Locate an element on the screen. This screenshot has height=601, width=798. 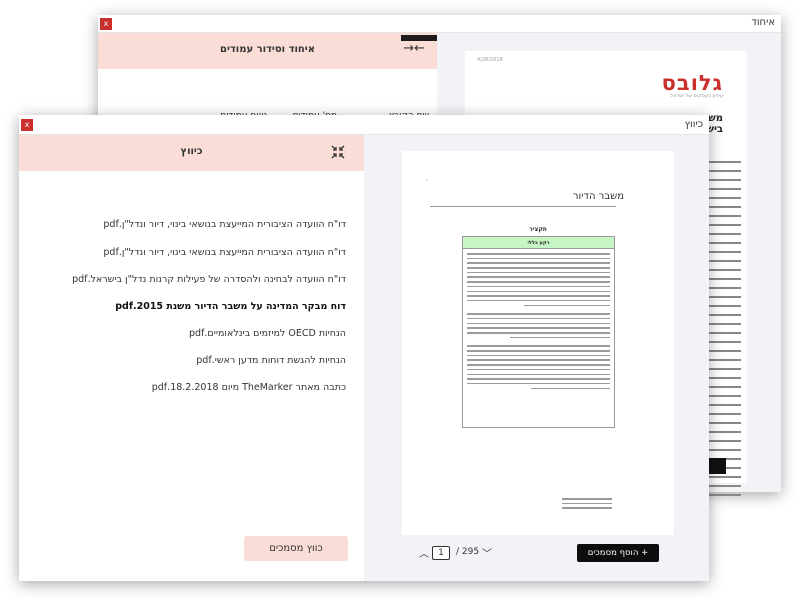
compress-window-close-button: x is located at coordinates (27, 125).